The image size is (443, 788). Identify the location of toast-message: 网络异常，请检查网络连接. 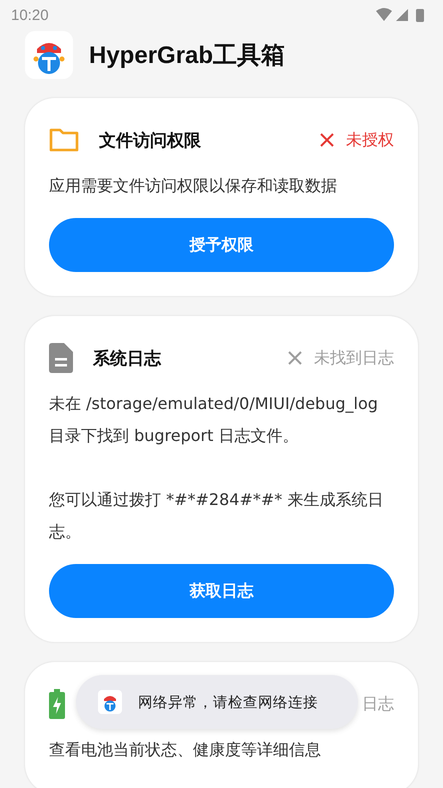
(228, 703).